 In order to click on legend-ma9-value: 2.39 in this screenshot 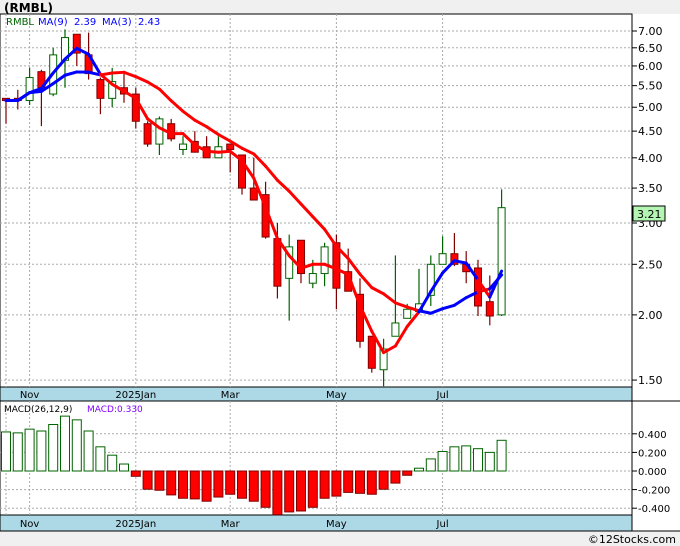, I will do `click(85, 22)`.